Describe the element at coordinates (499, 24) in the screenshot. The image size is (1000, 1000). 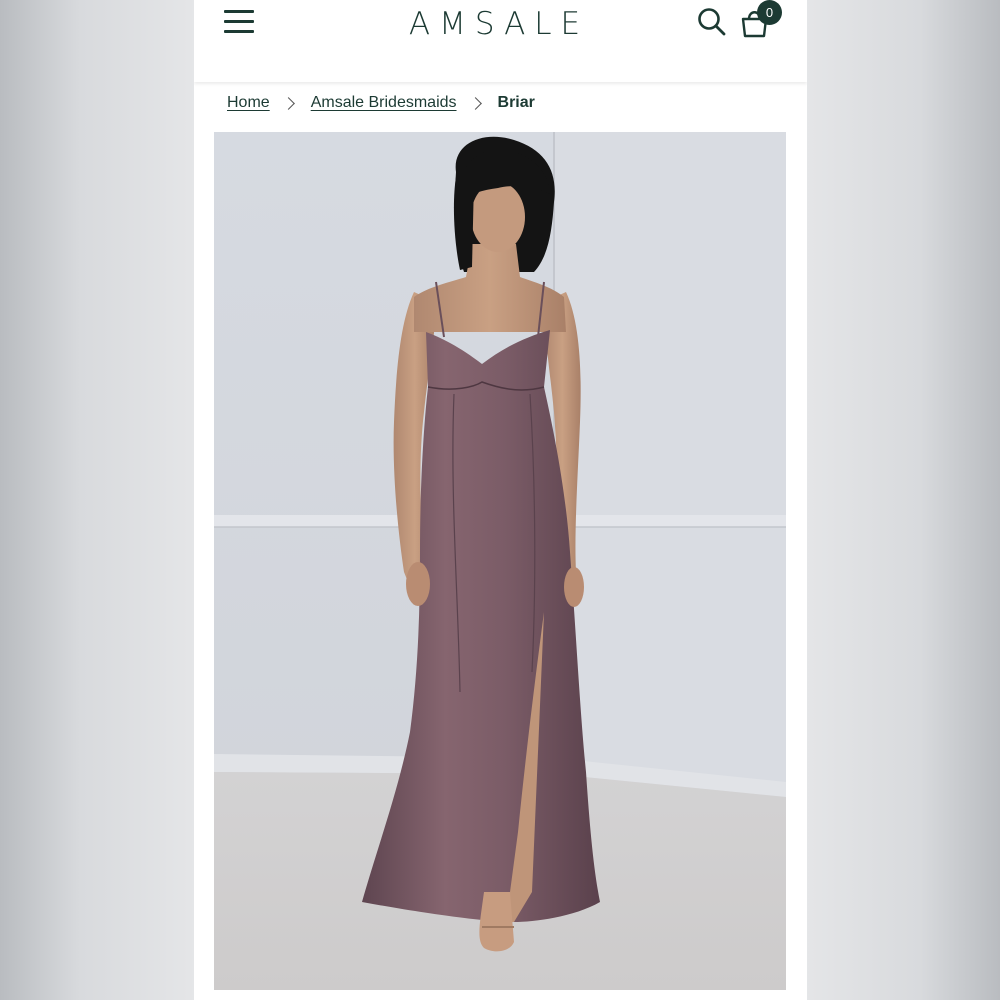
I see `brand-logo: AMSALE` at that location.